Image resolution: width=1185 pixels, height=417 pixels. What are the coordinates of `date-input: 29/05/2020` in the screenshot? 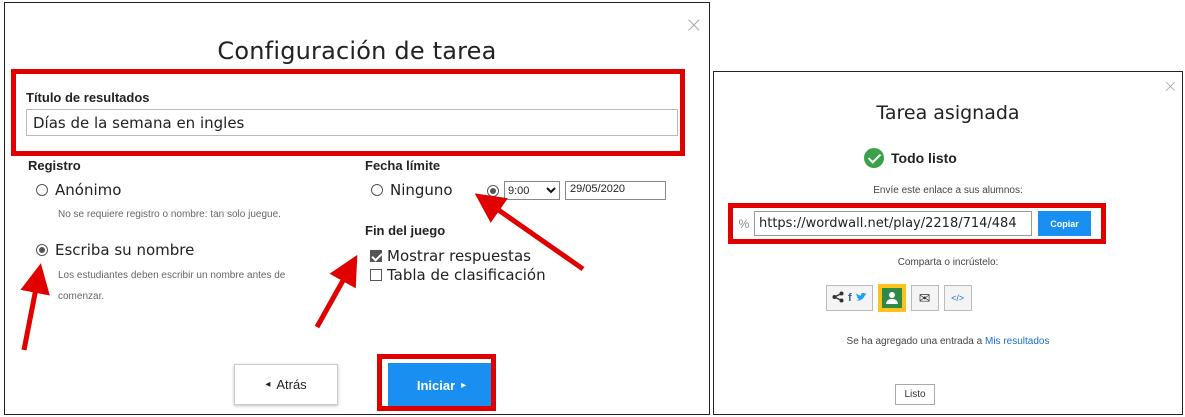 It's located at (615, 190).